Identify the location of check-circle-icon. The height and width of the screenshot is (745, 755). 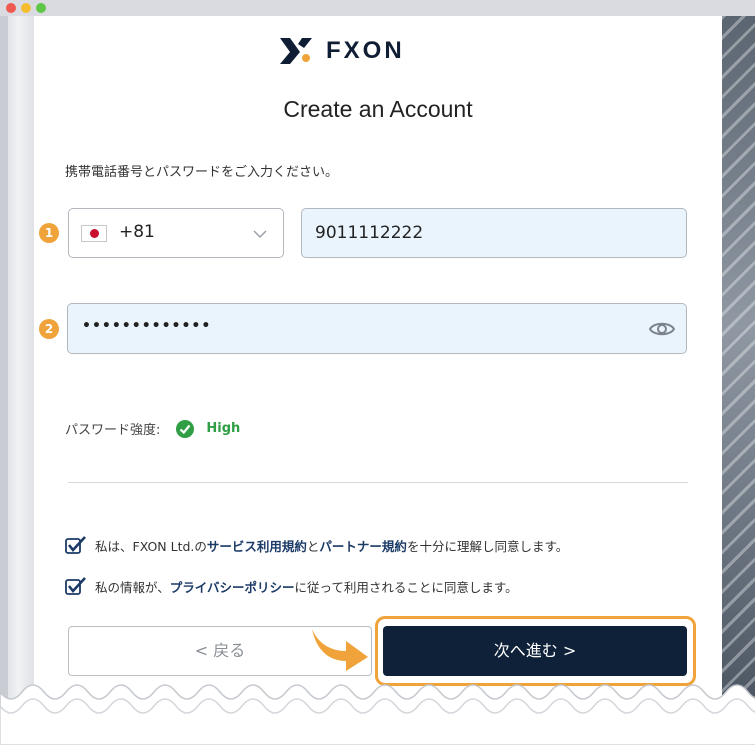
(185, 428).